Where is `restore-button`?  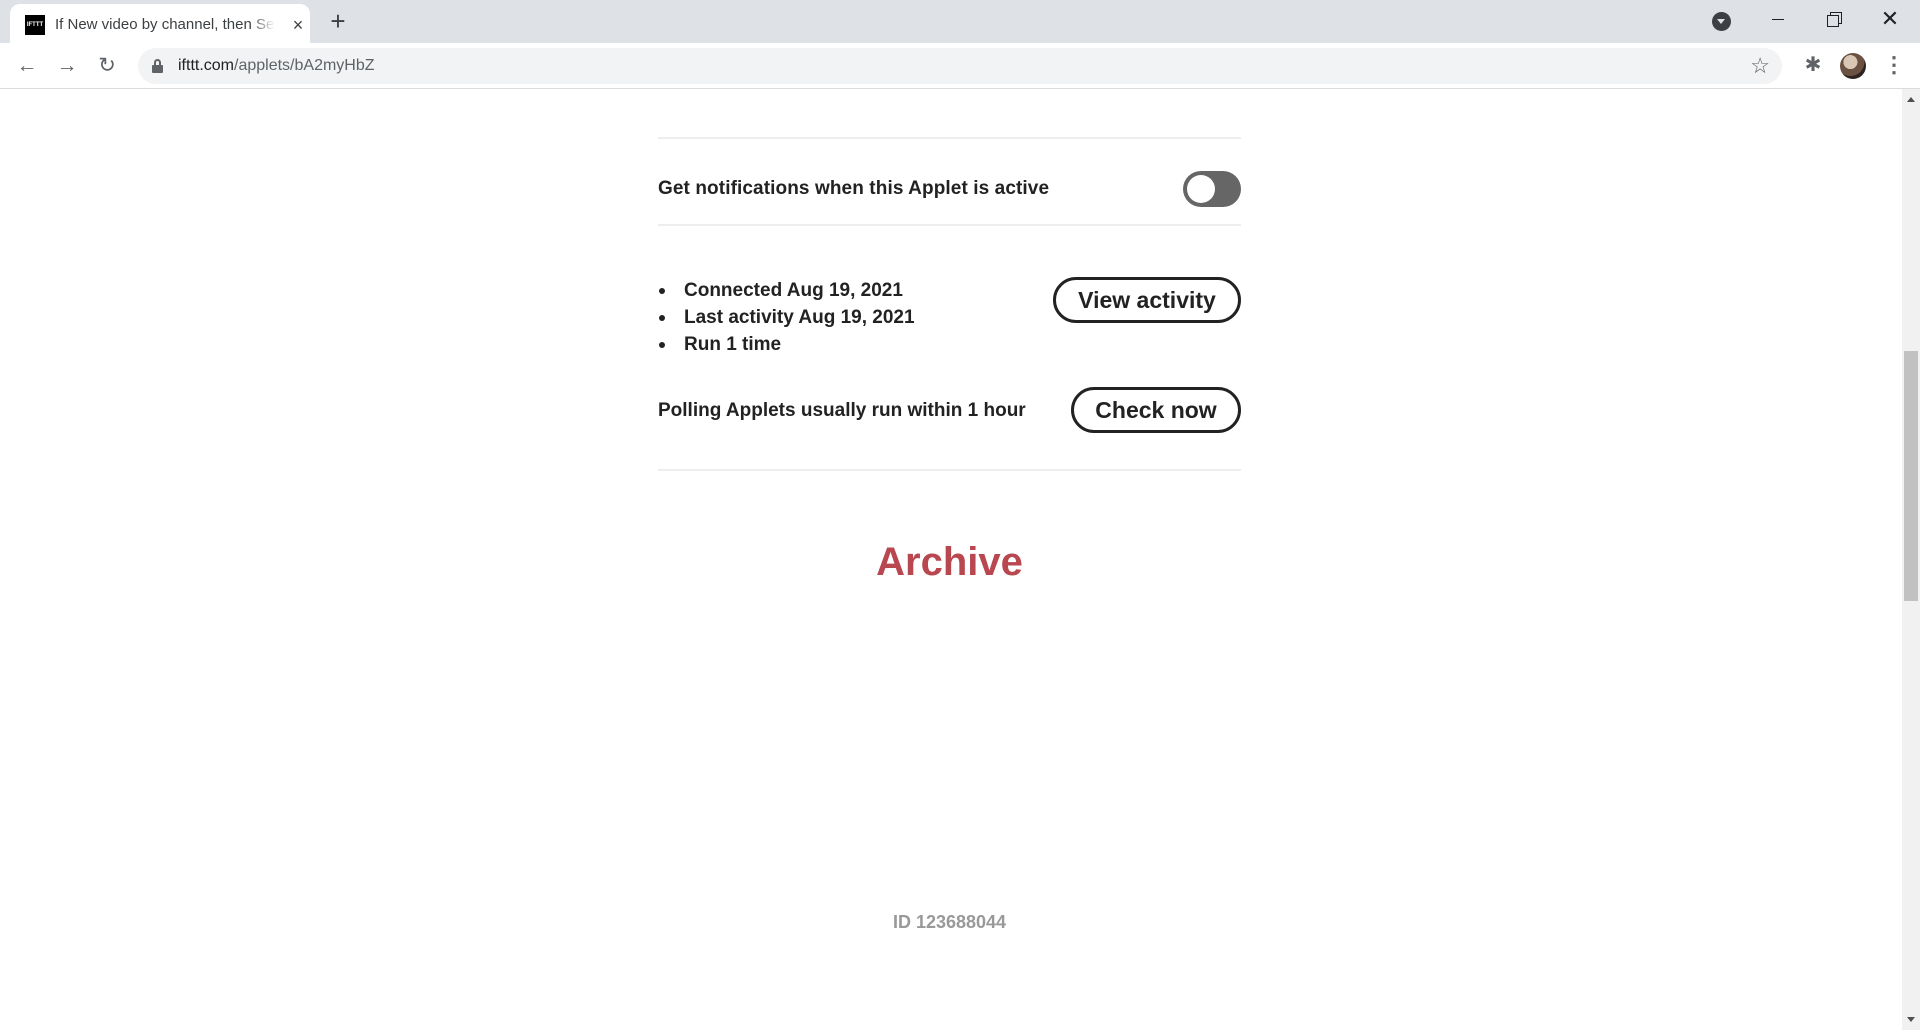 restore-button is located at coordinates (1834, 20).